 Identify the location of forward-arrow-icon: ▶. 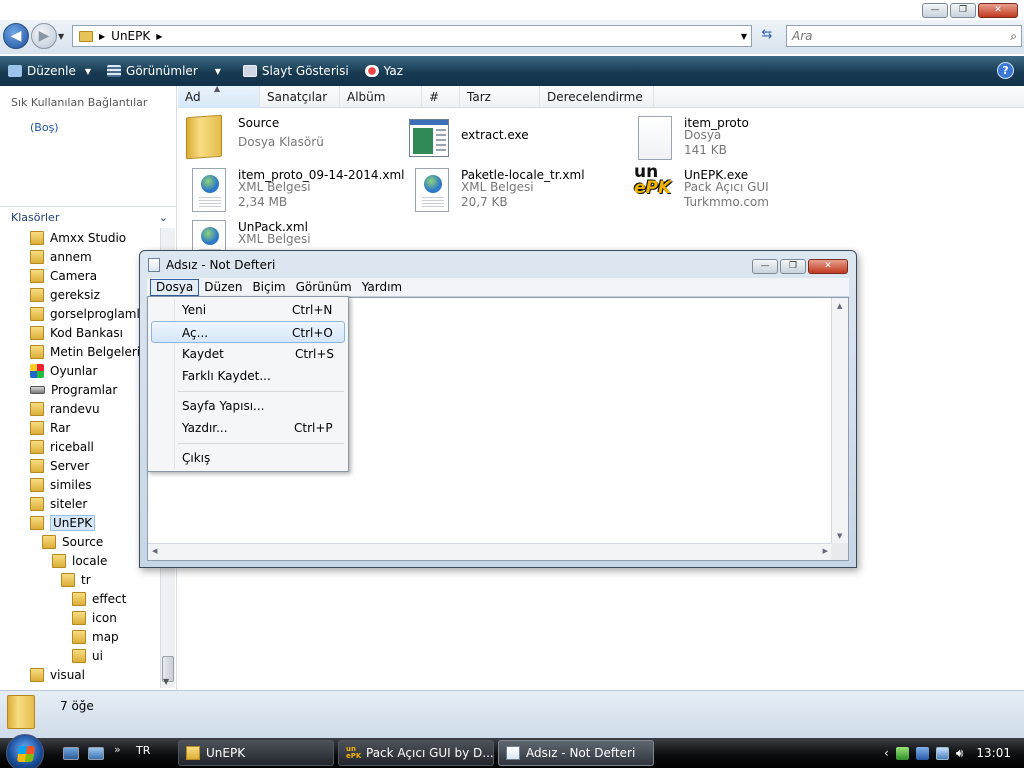
(44, 36).